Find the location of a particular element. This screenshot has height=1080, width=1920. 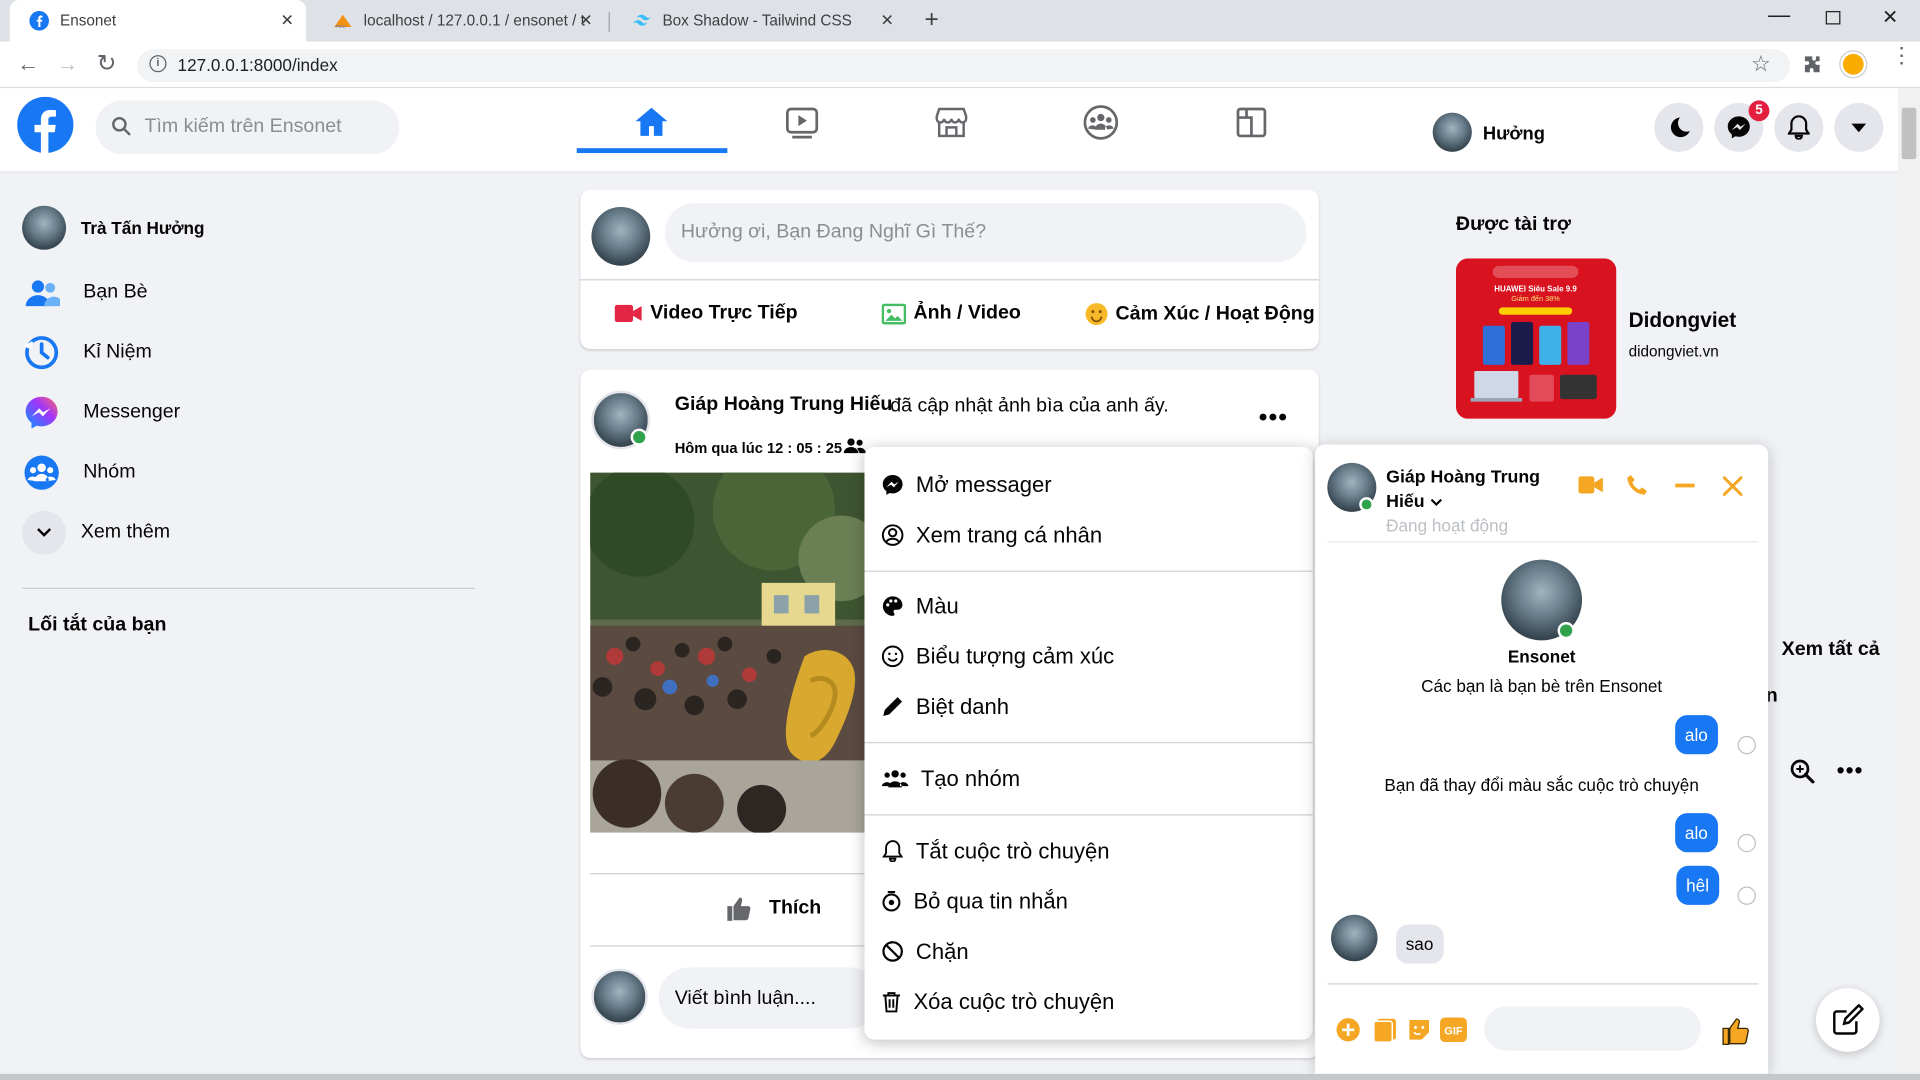

post-more-options-icon: ••• is located at coordinates (1273, 418).